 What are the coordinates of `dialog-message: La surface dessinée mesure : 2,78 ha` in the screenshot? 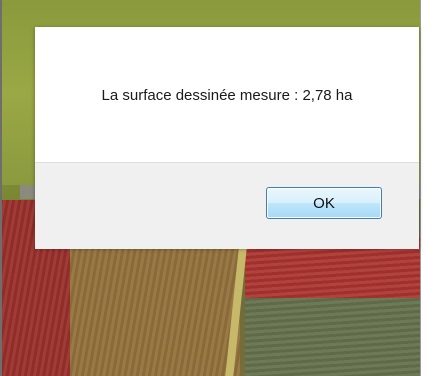 It's located at (227, 95).